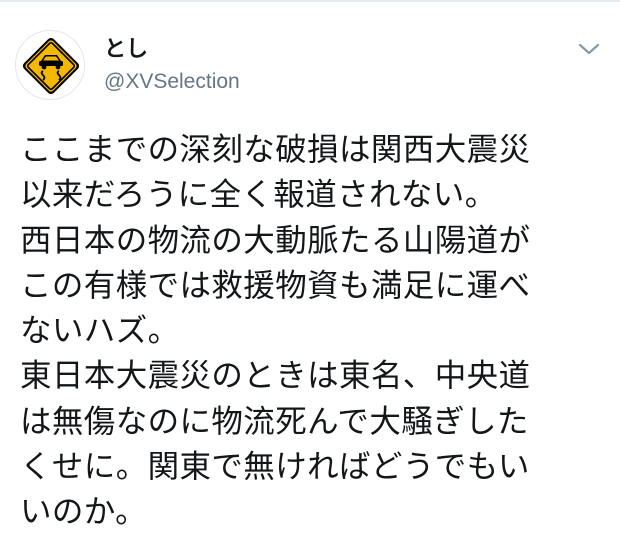 The height and width of the screenshot is (559, 620). I want to click on tweet-text-line: は無傷なのに物流死んで大騒ぎした, so click(274, 421).